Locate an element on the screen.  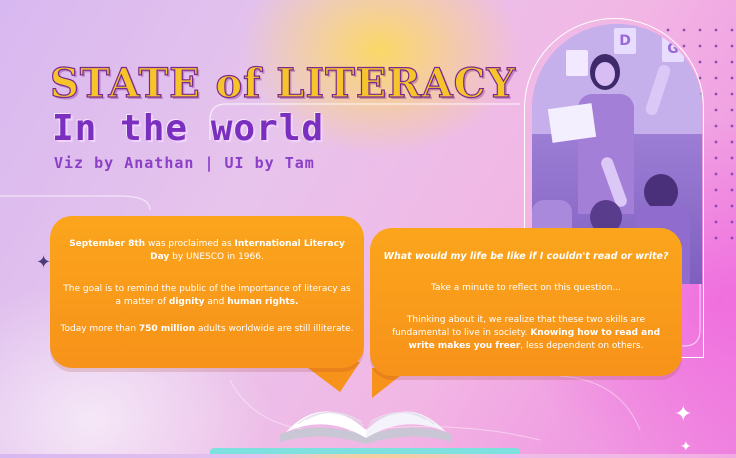
dignity-highlight: dignity is located at coordinates (186, 302).